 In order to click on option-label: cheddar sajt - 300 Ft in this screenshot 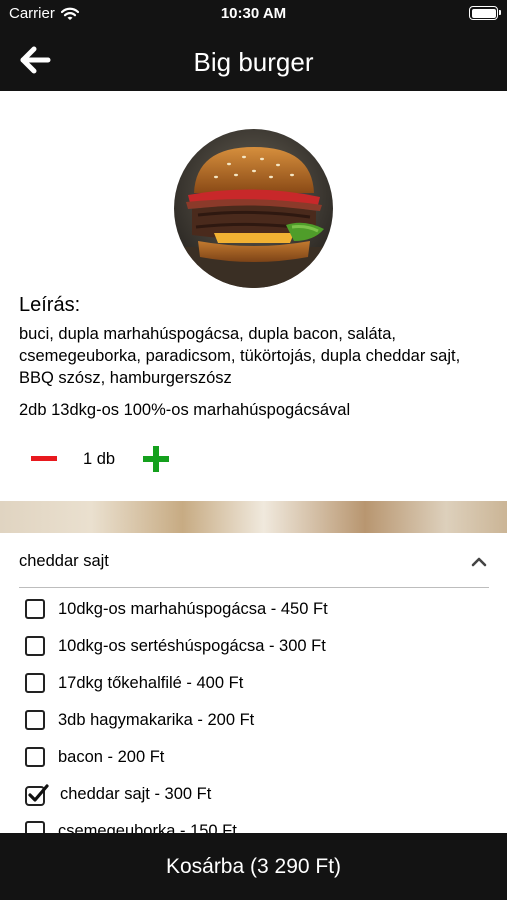, I will do `click(136, 794)`.